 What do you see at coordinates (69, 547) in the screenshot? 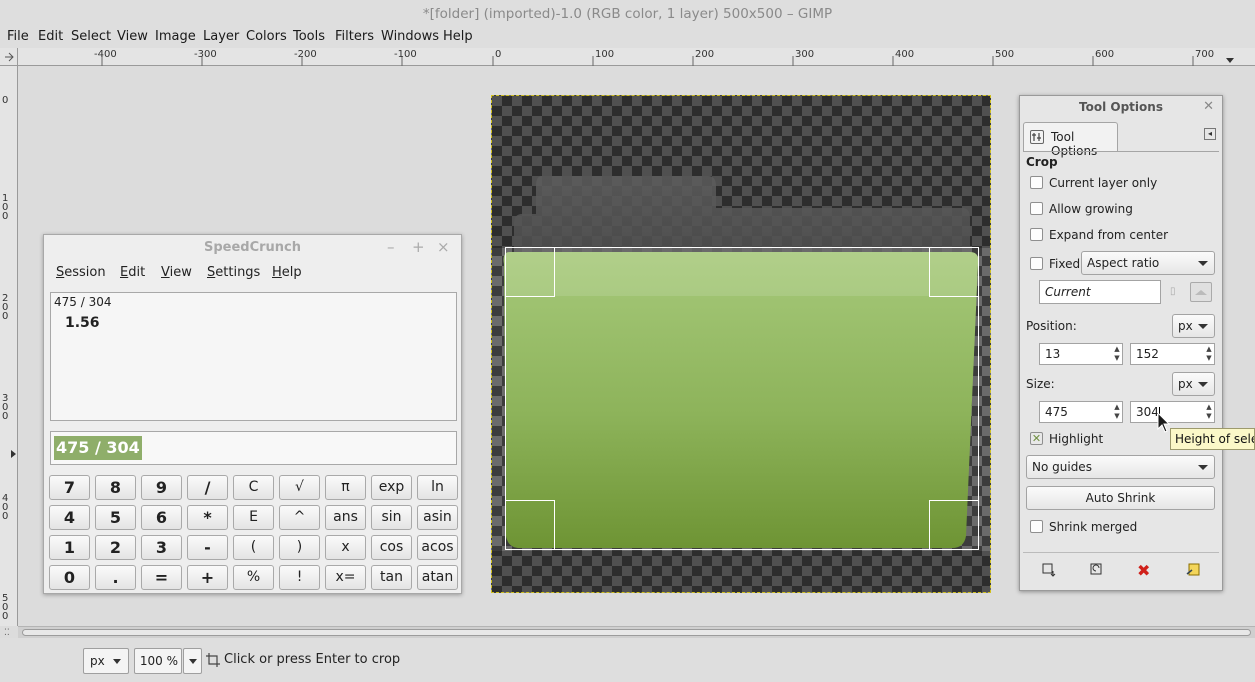
I see `key-button: 1` at bounding box center [69, 547].